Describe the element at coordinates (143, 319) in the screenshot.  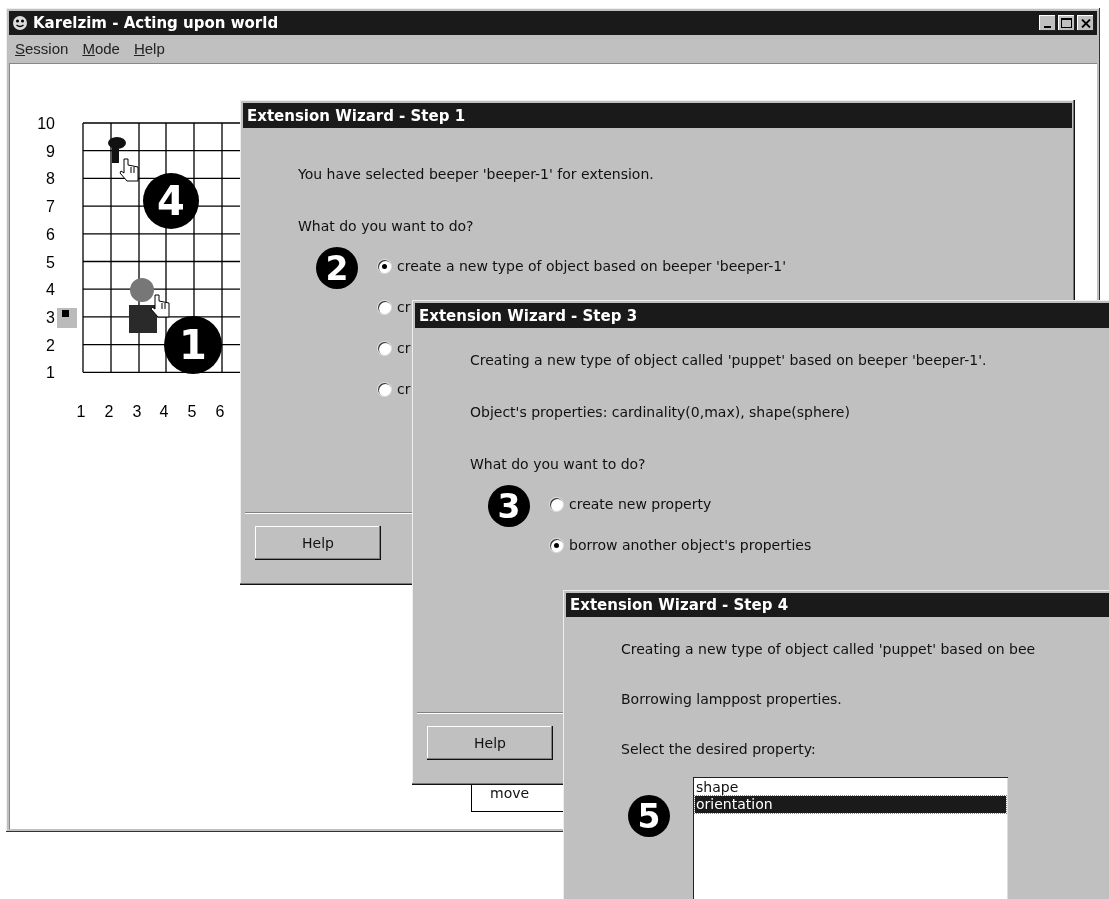
I see `beeper-block` at that location.